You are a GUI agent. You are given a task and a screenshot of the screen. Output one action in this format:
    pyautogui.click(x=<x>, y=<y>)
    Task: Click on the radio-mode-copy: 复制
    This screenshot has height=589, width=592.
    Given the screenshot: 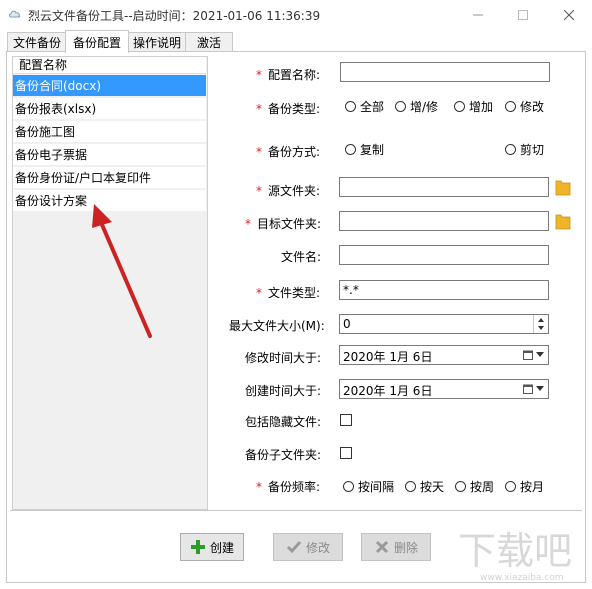 What is the action you would take?
    pyautogui.click(x=364, y=149)
    